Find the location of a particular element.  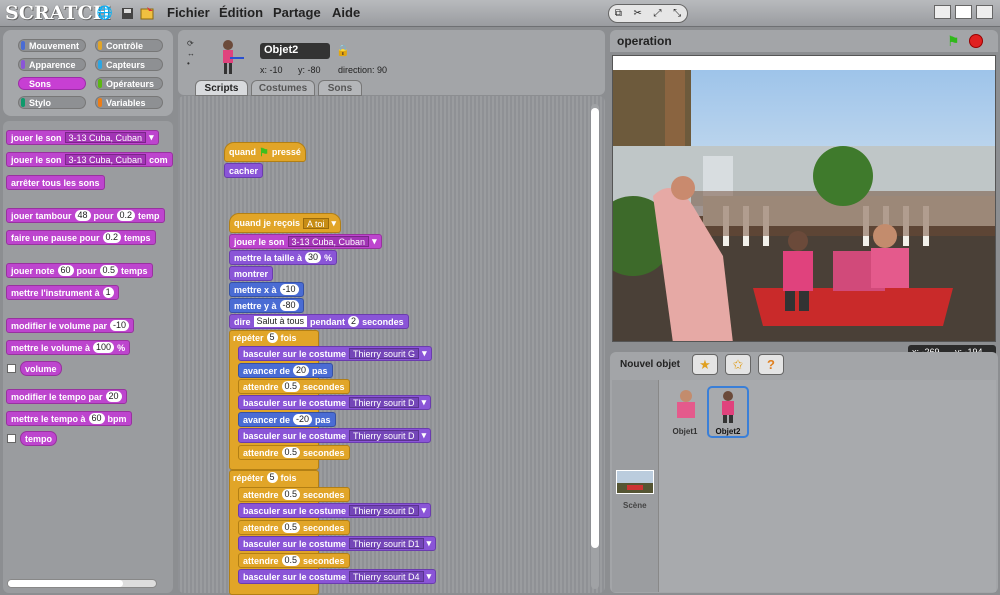

script-show: montrer is located at coordinates (251, 273).